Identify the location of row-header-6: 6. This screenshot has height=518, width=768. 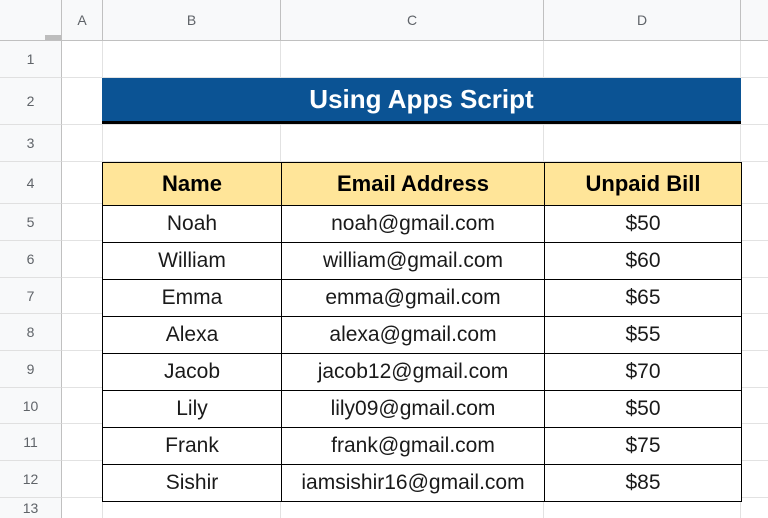
(31, 259).